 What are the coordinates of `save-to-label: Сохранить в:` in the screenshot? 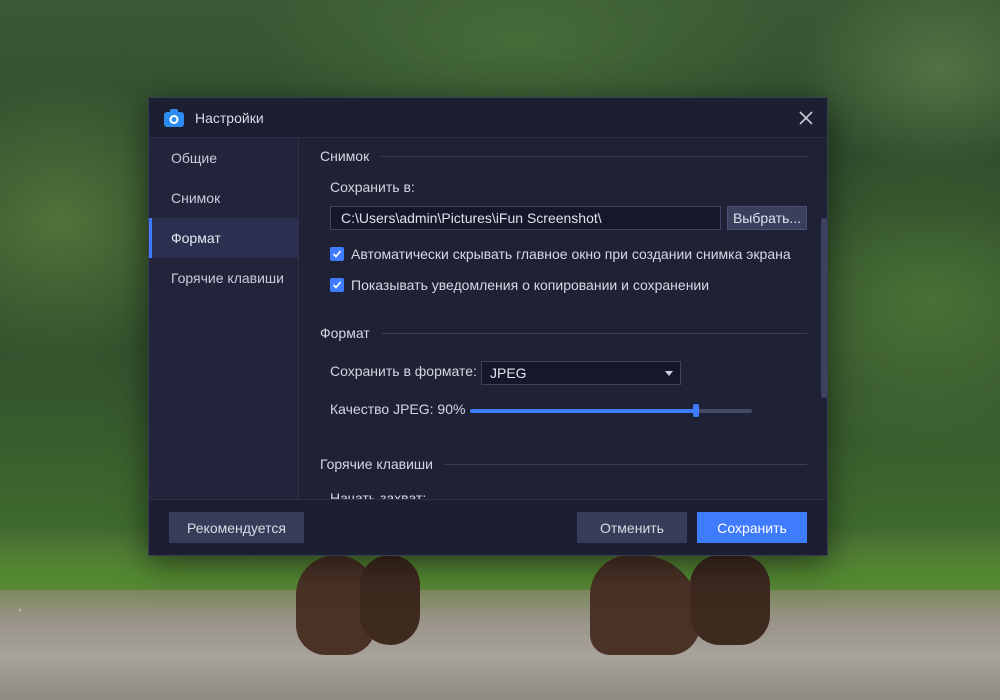 It's located at (372, 187).